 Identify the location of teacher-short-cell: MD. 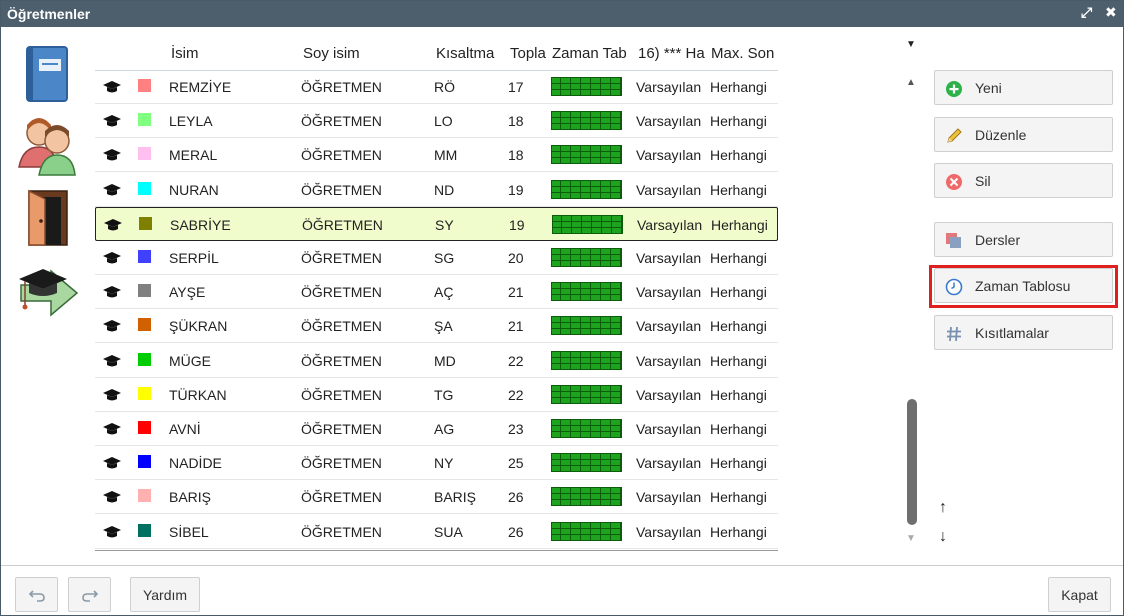
(445, 360).